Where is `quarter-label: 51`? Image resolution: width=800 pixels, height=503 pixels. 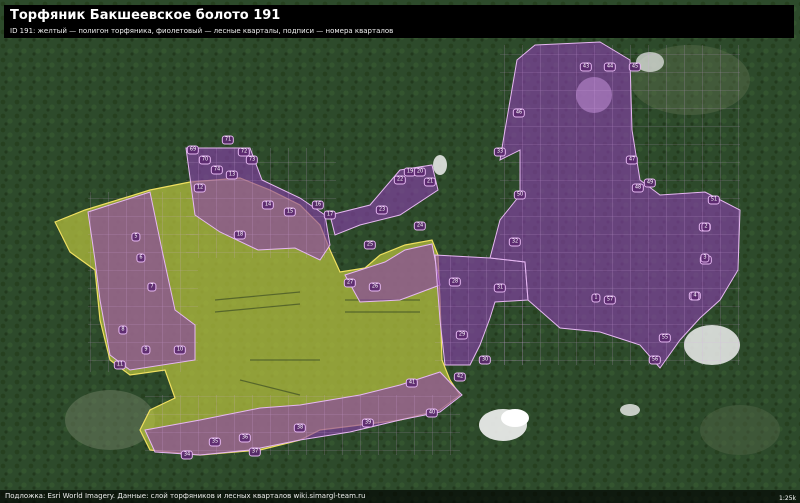
quarter-label: 51 is located at coordinates (714, 200).